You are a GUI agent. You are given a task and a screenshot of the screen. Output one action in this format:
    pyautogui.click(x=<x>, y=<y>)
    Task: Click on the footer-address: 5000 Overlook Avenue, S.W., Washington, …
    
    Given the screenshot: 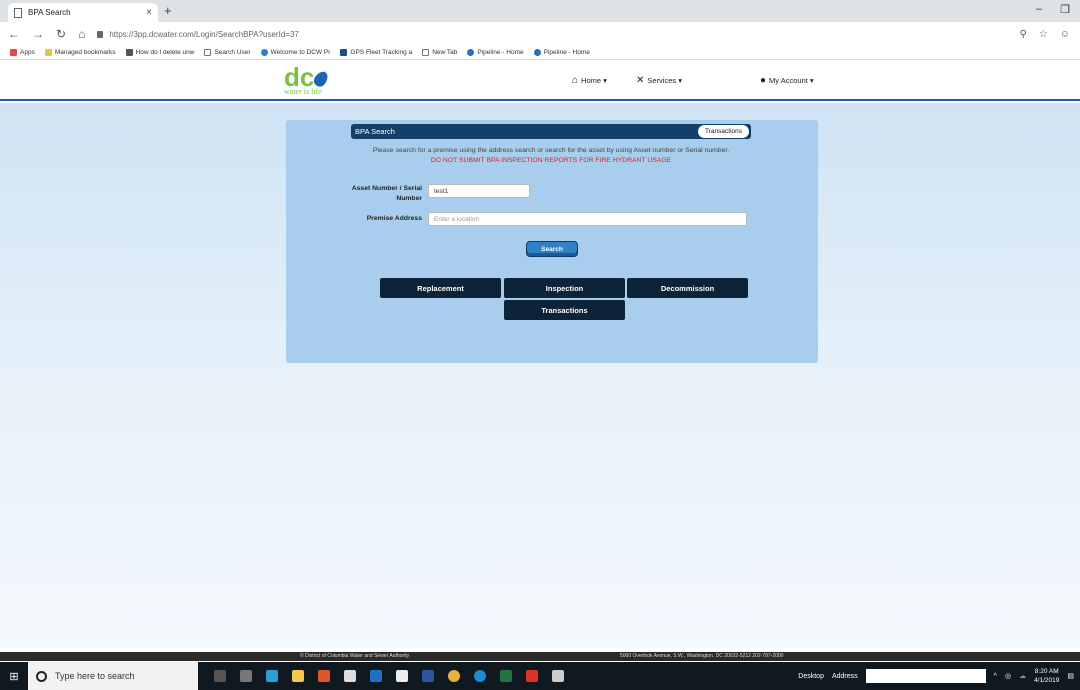 What is the action you would take?
    pyautogui.click(x=702, y=656)
    